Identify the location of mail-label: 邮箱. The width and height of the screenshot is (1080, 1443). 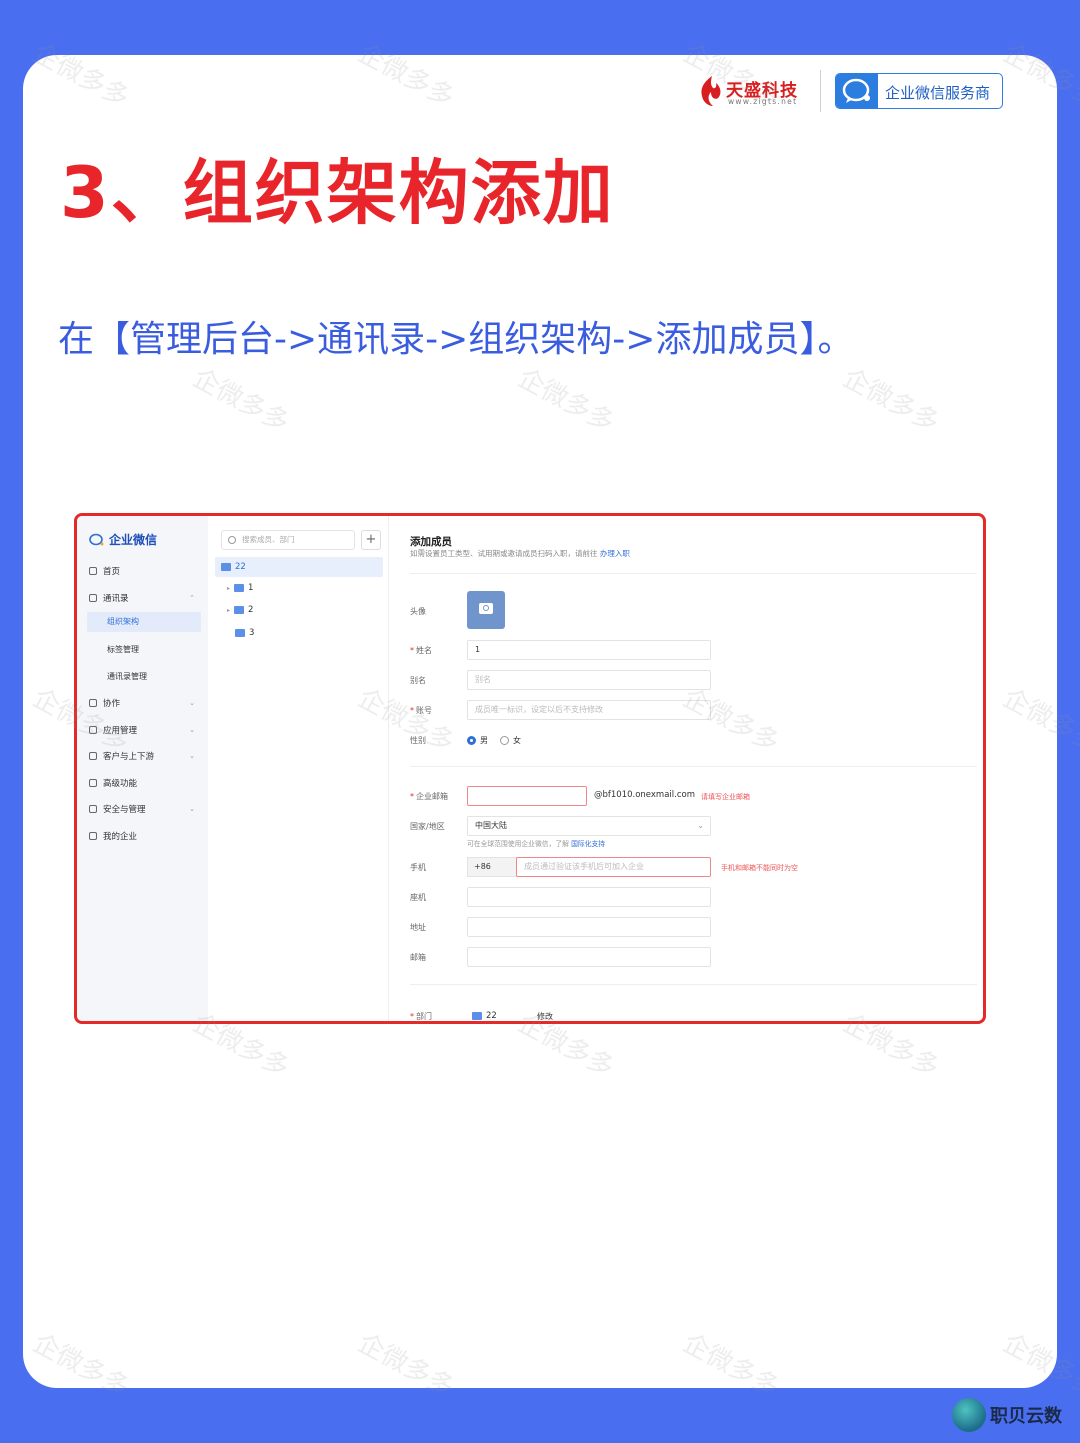
(418, 957).